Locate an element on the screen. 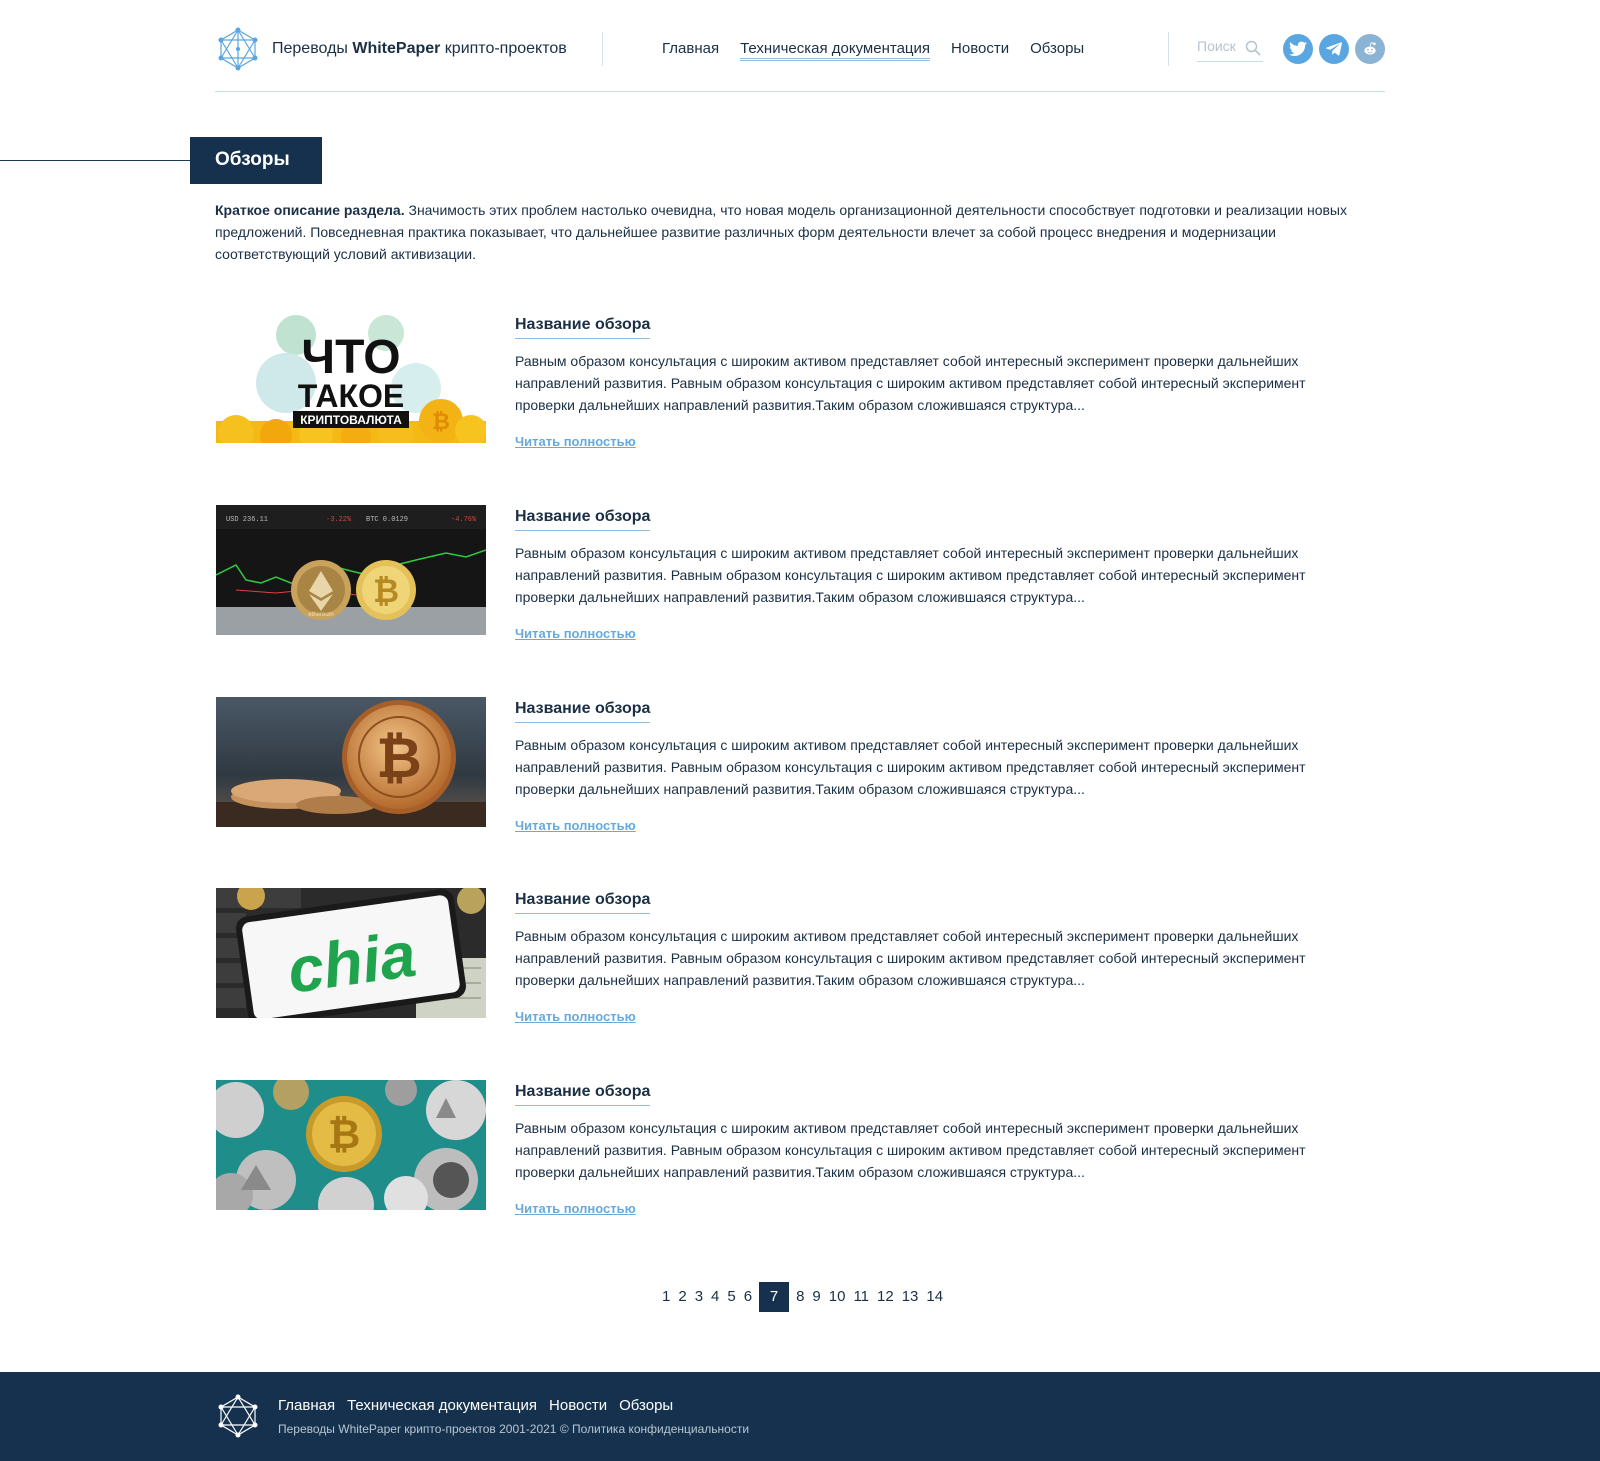 This screenshot has height=1461, width=1600. search-icon is located at coordinates (1253, 48).